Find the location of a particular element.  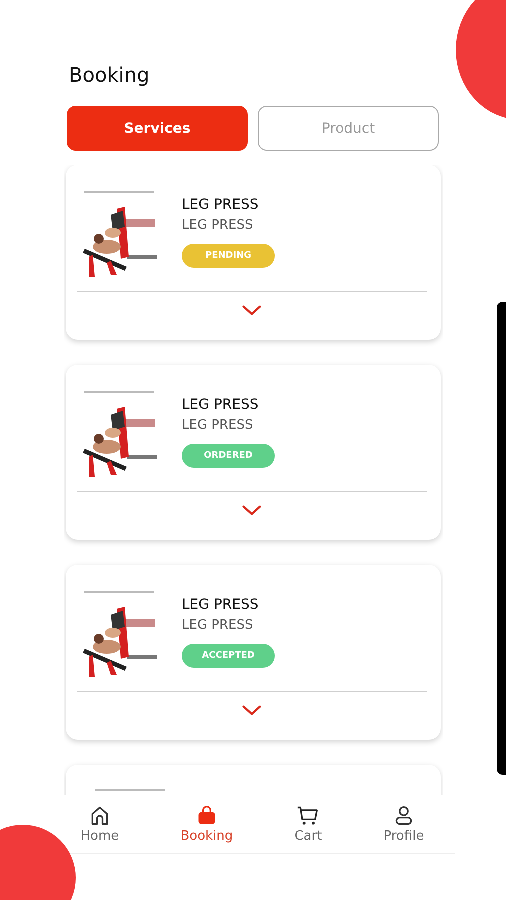

page-title: Booking is located at coordinates (110, 75).